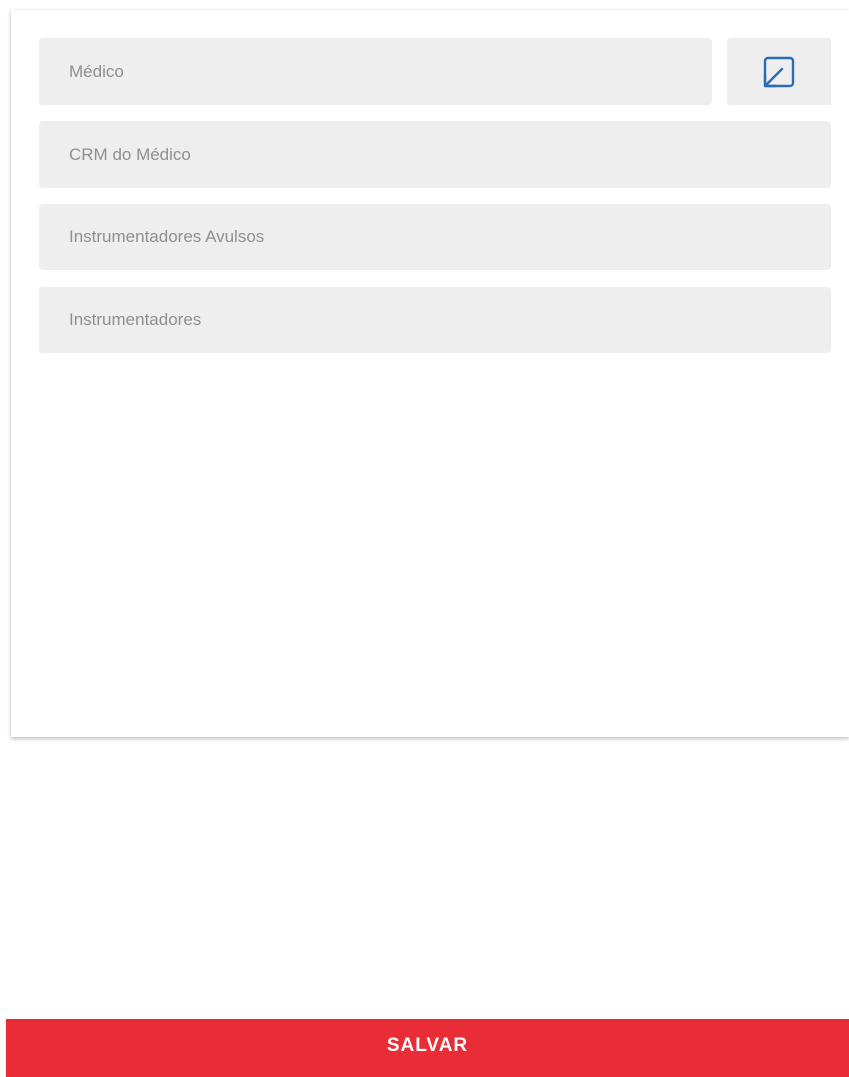 The height and width of the screenshot is (1077, 849). I want to click on instrumentadores-placeholder: Instrumentadores, so click(135, 319).